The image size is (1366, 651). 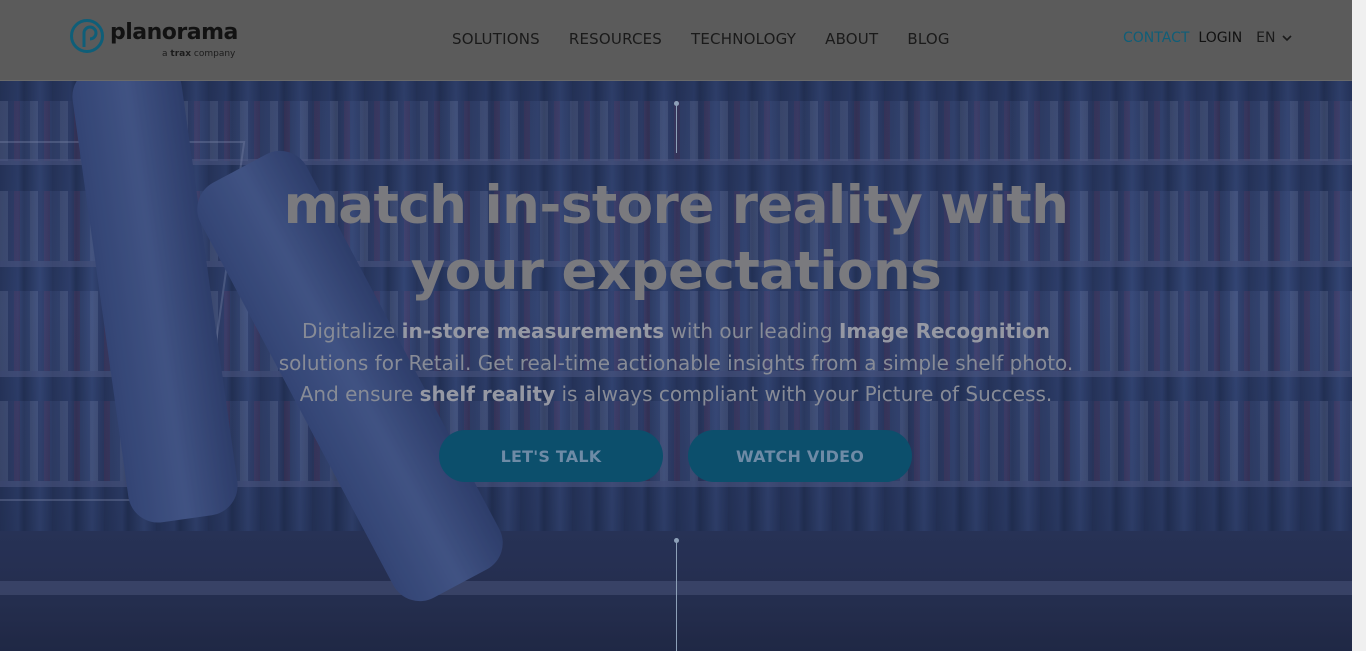 I want to click on planorama-logo-icon, so click(x=87, y=36).